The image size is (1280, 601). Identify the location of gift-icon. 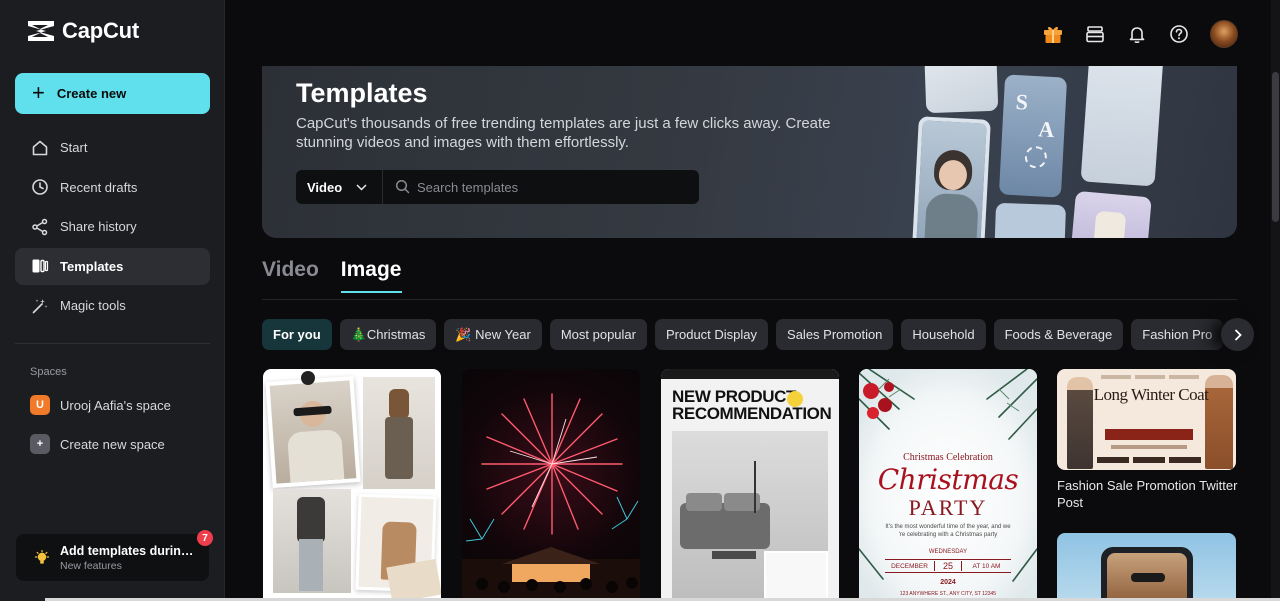
(1053, 34).